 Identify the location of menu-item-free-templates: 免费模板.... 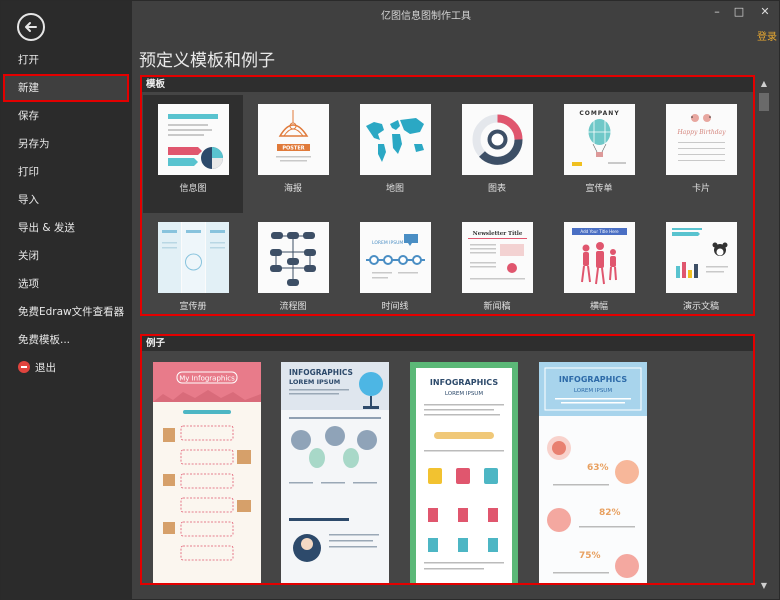
(66, 340).